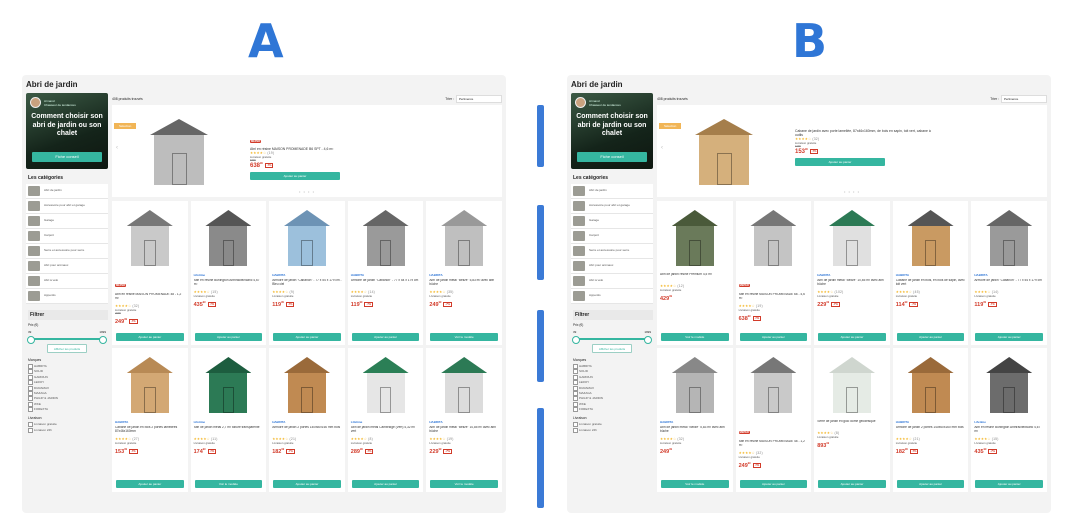 The image size is (1080, 522). Describe the element at coordinates (613, 366) in the screenshot. I see `brand-checkbox: HABRITA` at that location.